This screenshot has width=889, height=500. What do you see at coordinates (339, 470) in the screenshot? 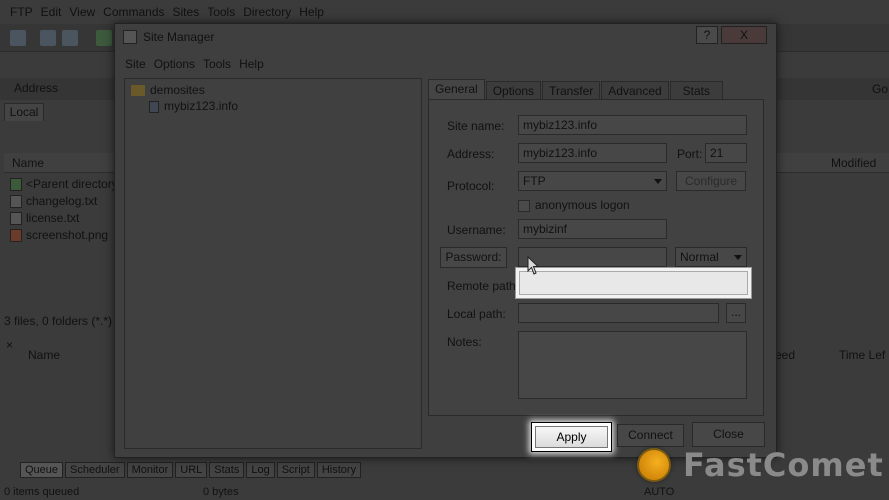
I see `tab-history: History` at bounding box center [339, 470].